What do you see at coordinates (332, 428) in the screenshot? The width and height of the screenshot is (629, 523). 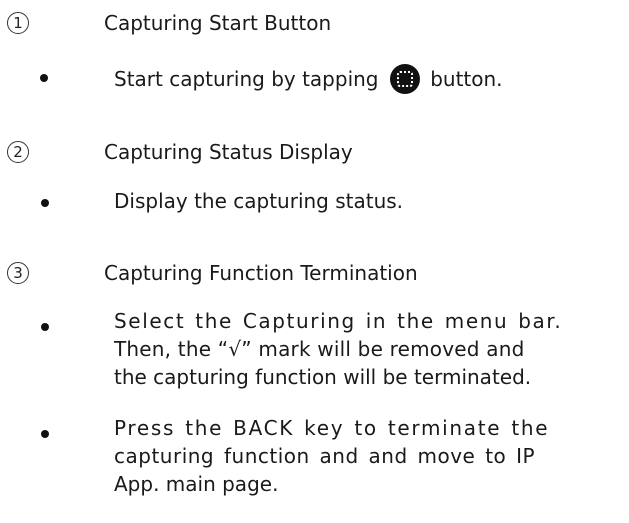 I see `bullet-line: Press the BACK key to terminate the` at bounding box center [332, 428].